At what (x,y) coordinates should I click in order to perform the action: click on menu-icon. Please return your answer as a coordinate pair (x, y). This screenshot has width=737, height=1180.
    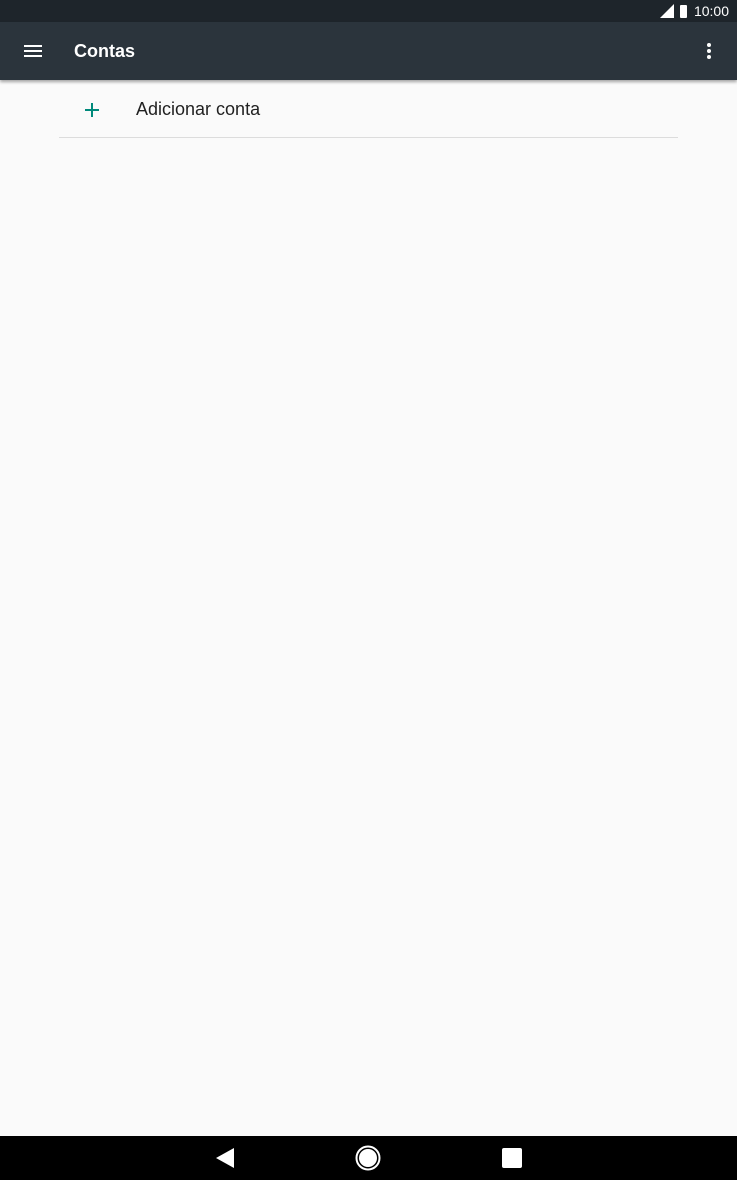
    Looking at the image, I should click on (33, 51).